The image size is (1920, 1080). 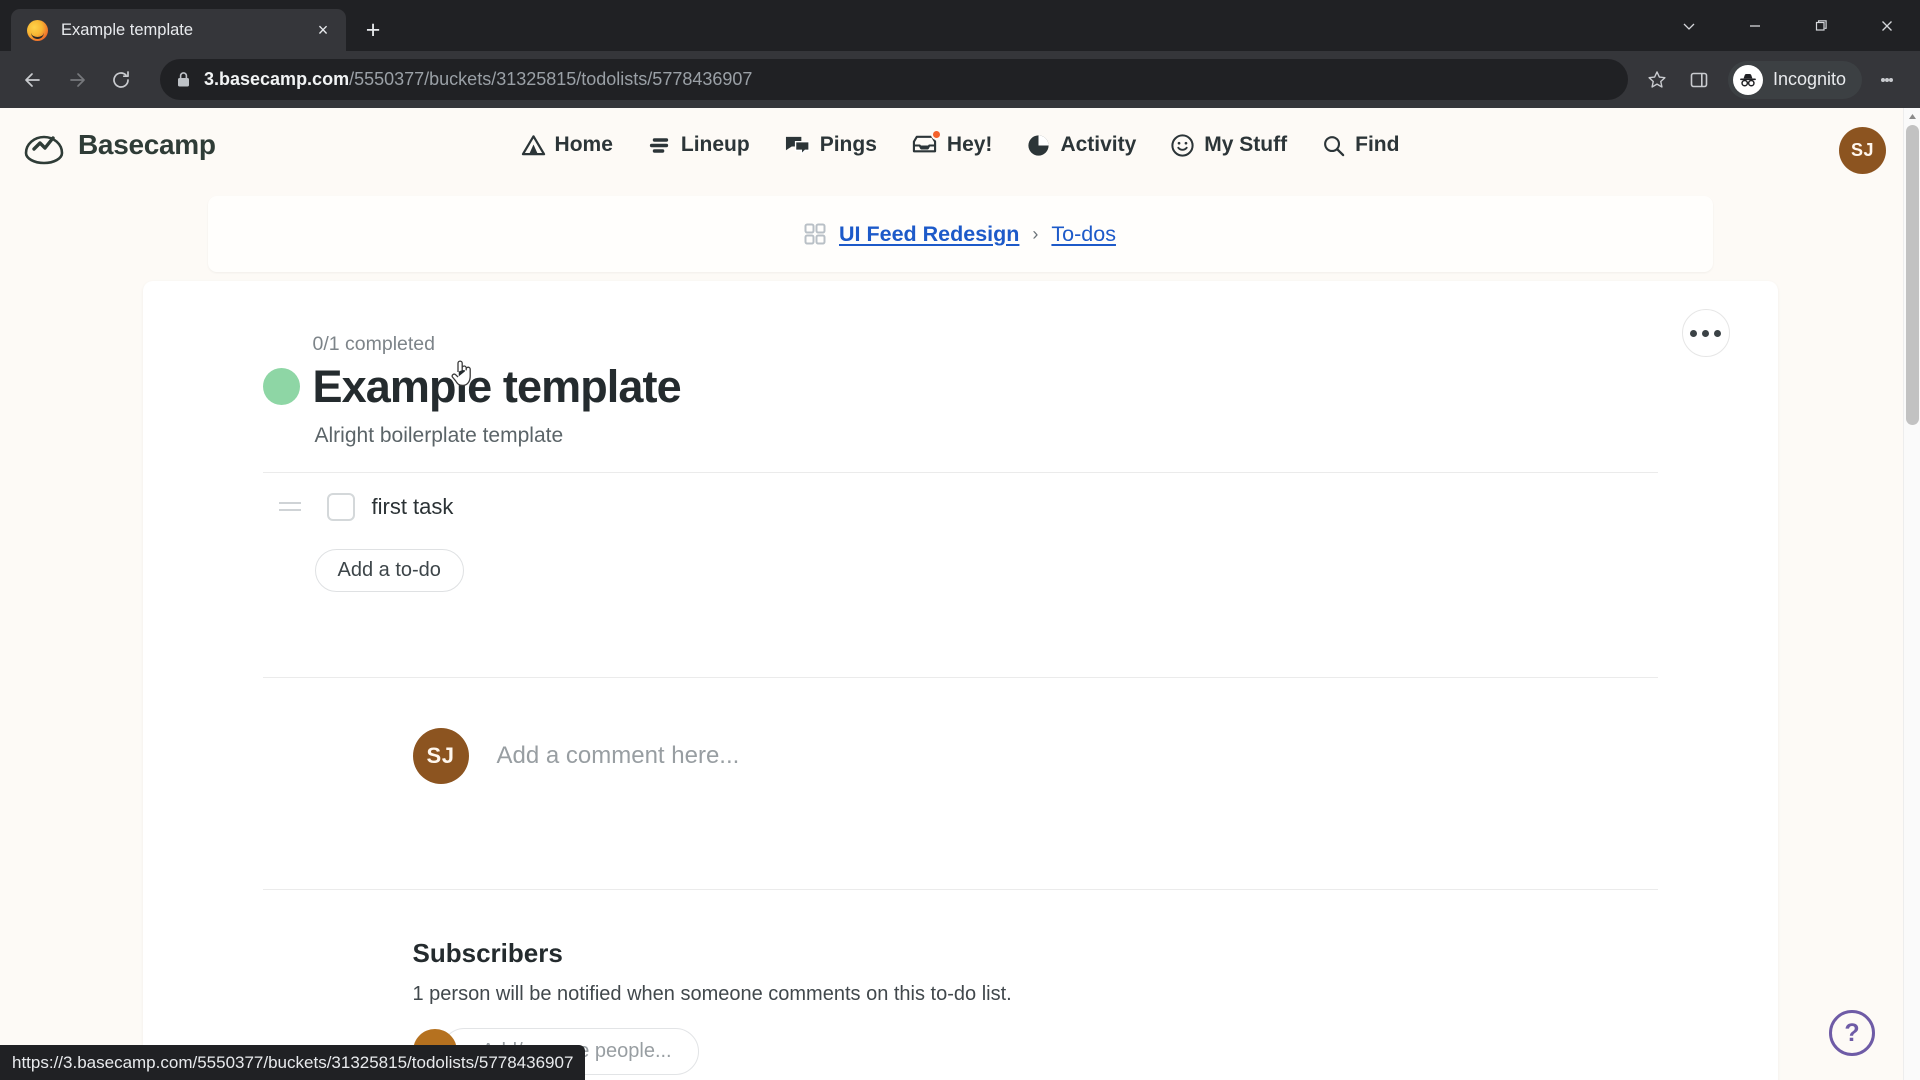 I want to click on notification-badge, so click(x=936, y=134).